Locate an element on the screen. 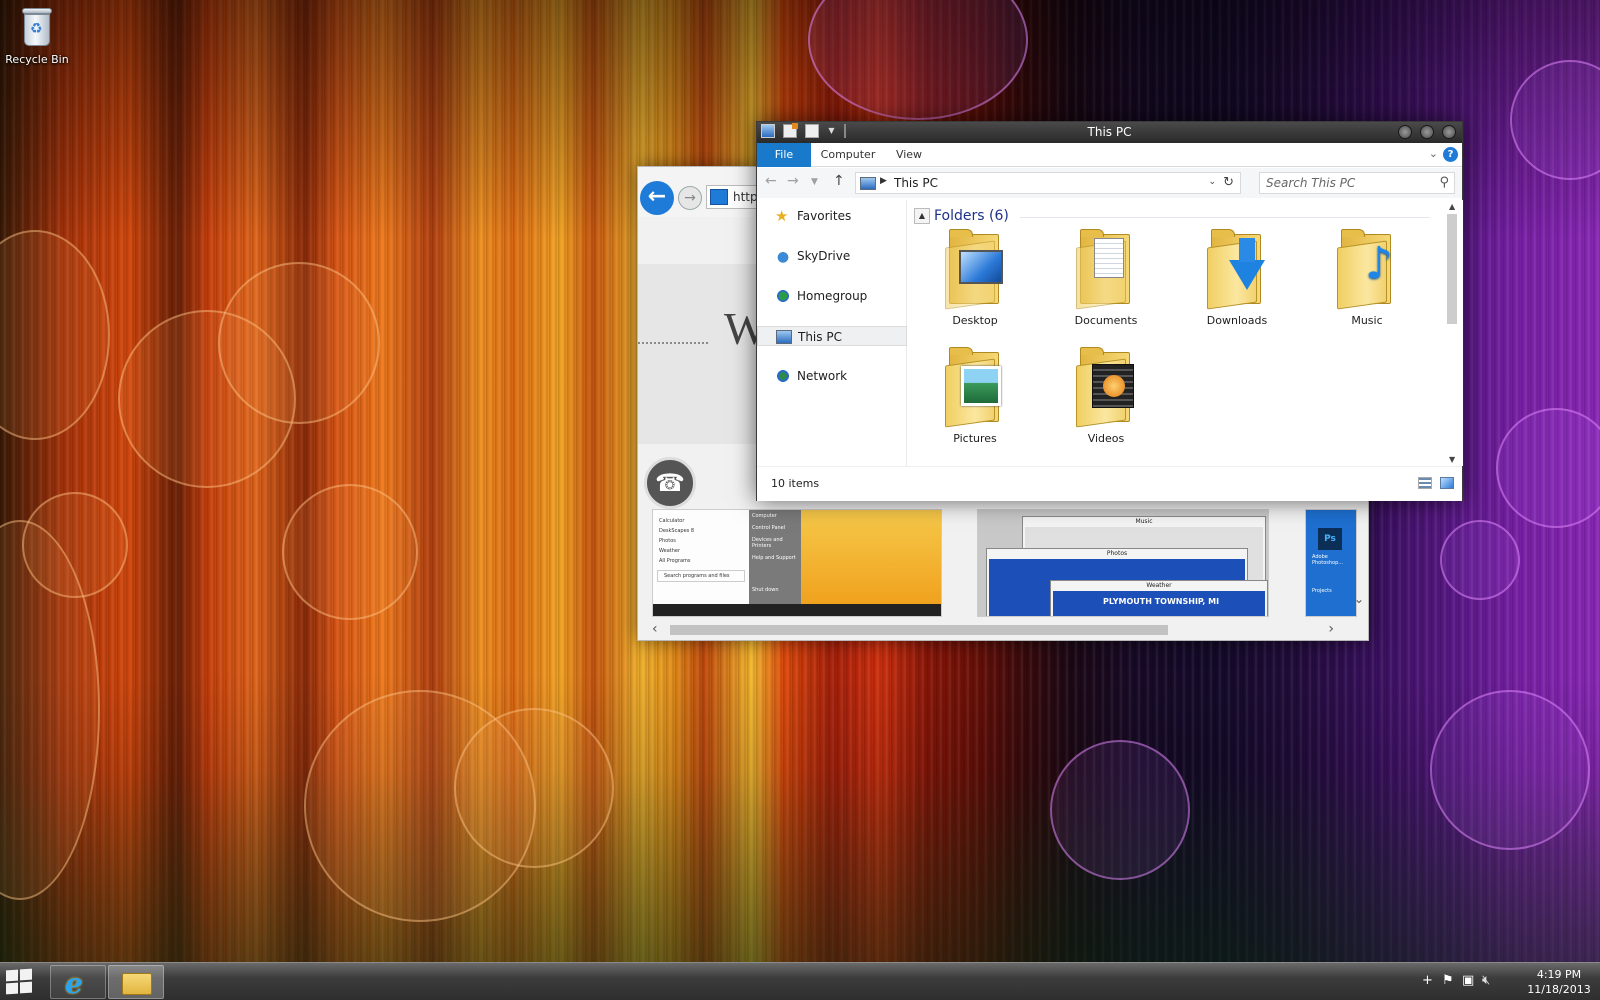  up-arrow-icon: ↑ is located at coordinates (839, 181).